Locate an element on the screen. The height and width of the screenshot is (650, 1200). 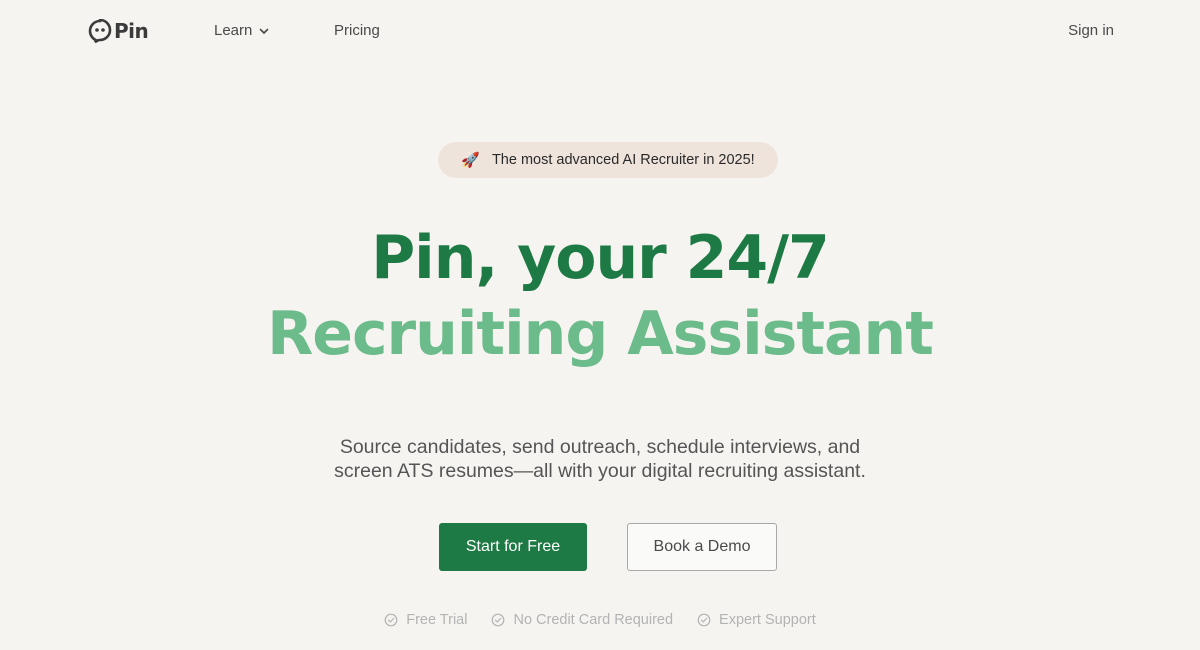
feature-item: Free Trial is located at coordinates (425, 620).